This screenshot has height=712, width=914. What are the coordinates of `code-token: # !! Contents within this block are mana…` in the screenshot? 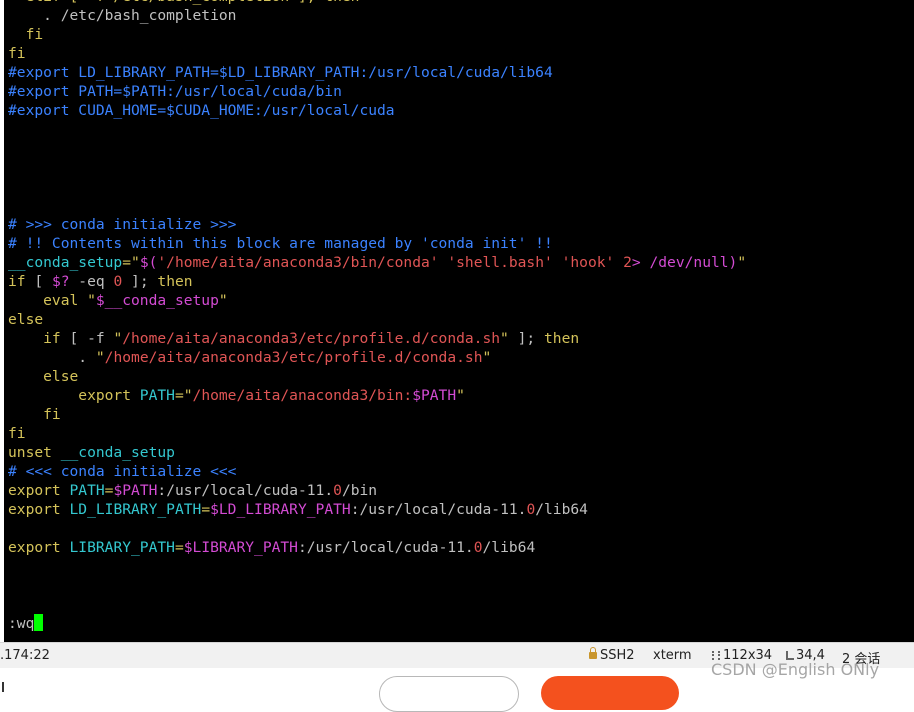 It's located at (280, 243).